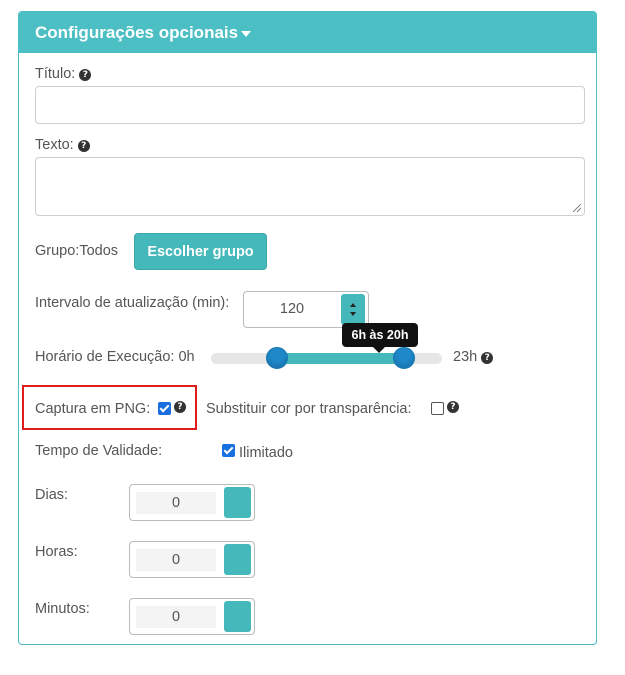  I want to click on tooltip-arrow, so click(379, 350).